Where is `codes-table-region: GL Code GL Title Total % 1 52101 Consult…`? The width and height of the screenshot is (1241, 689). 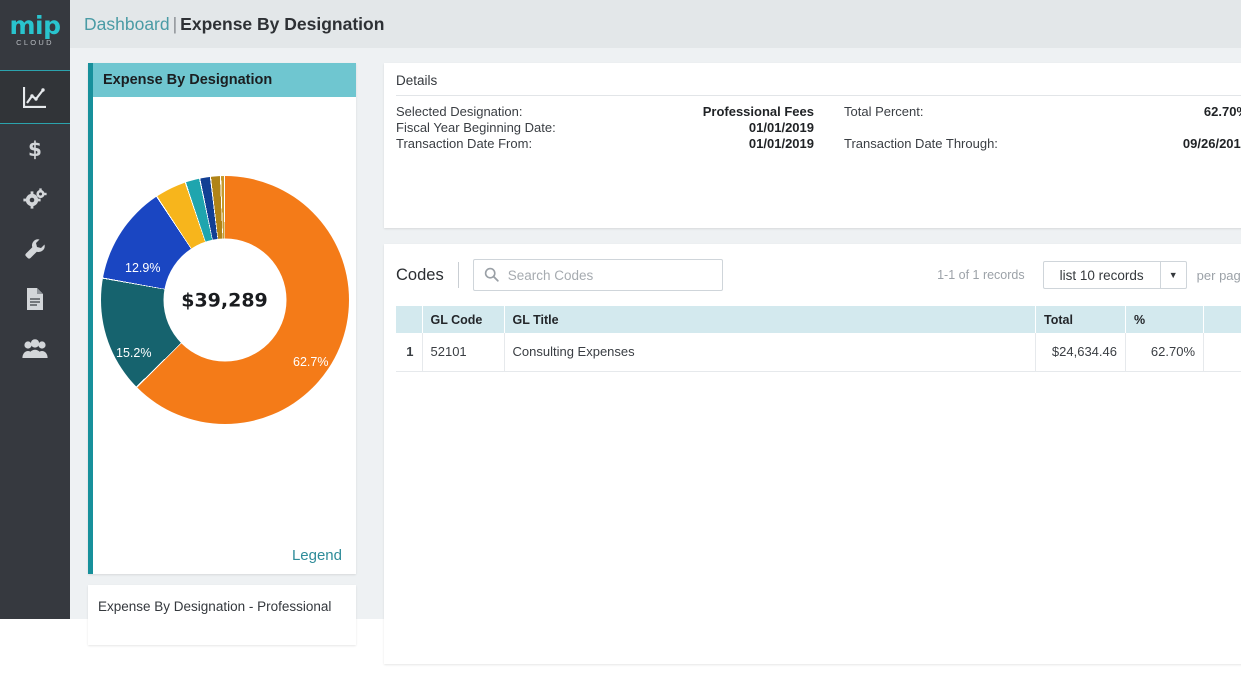 codes-table-region: GL Code GL Title Total % 1 52101 Consult… is located at coordinates (812, 339).